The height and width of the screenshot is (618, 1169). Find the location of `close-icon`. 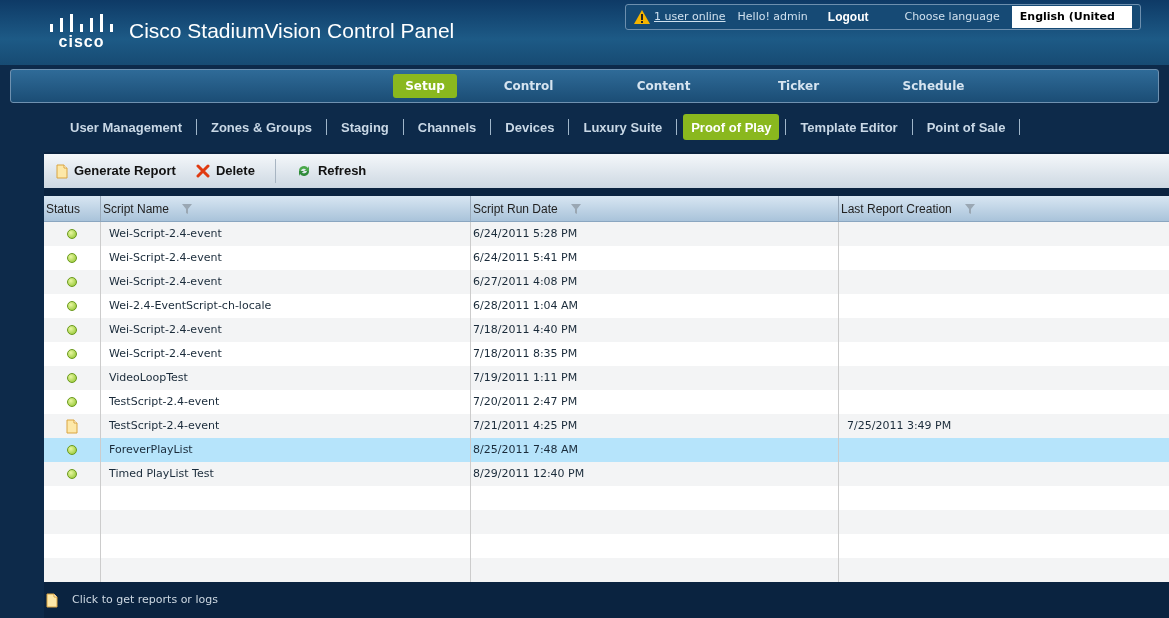

close-icon is located at coordinates (202, 171).